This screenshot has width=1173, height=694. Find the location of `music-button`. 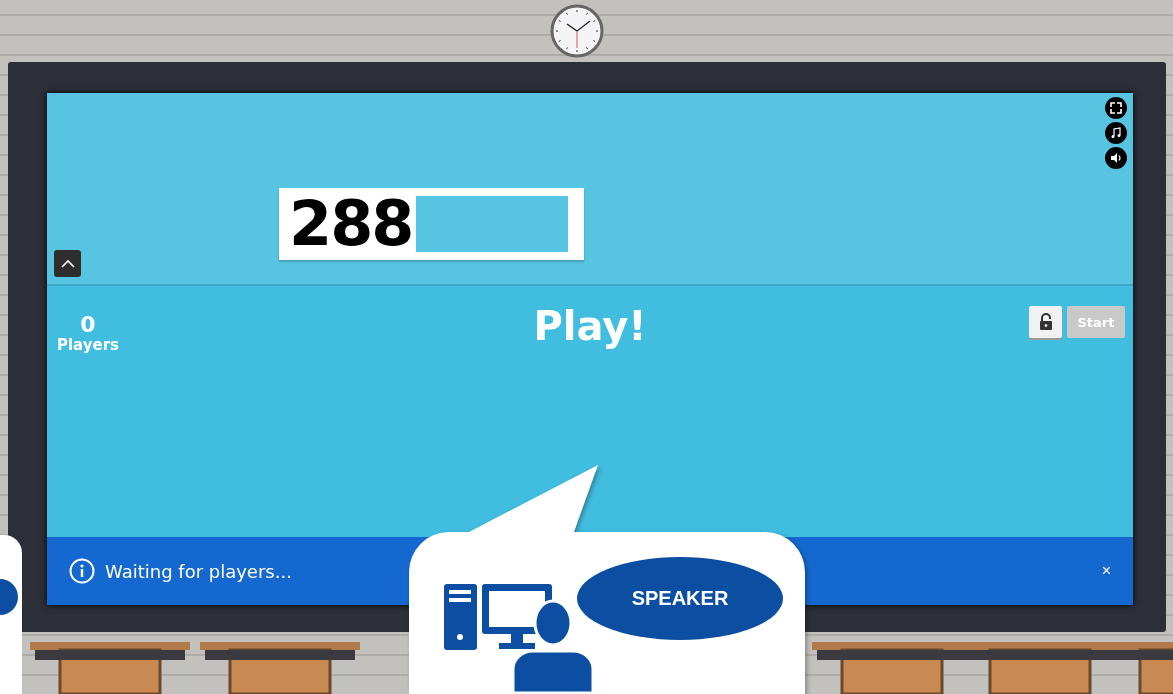

music-button is located at coordinates (1116, 133).